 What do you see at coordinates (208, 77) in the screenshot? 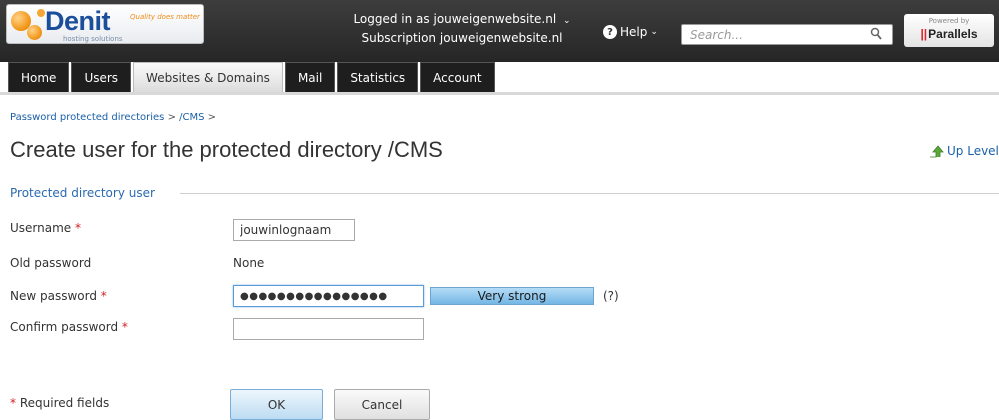
I see `tab-websites-domains: Websites & Domains` at bounding box center [208, 77].